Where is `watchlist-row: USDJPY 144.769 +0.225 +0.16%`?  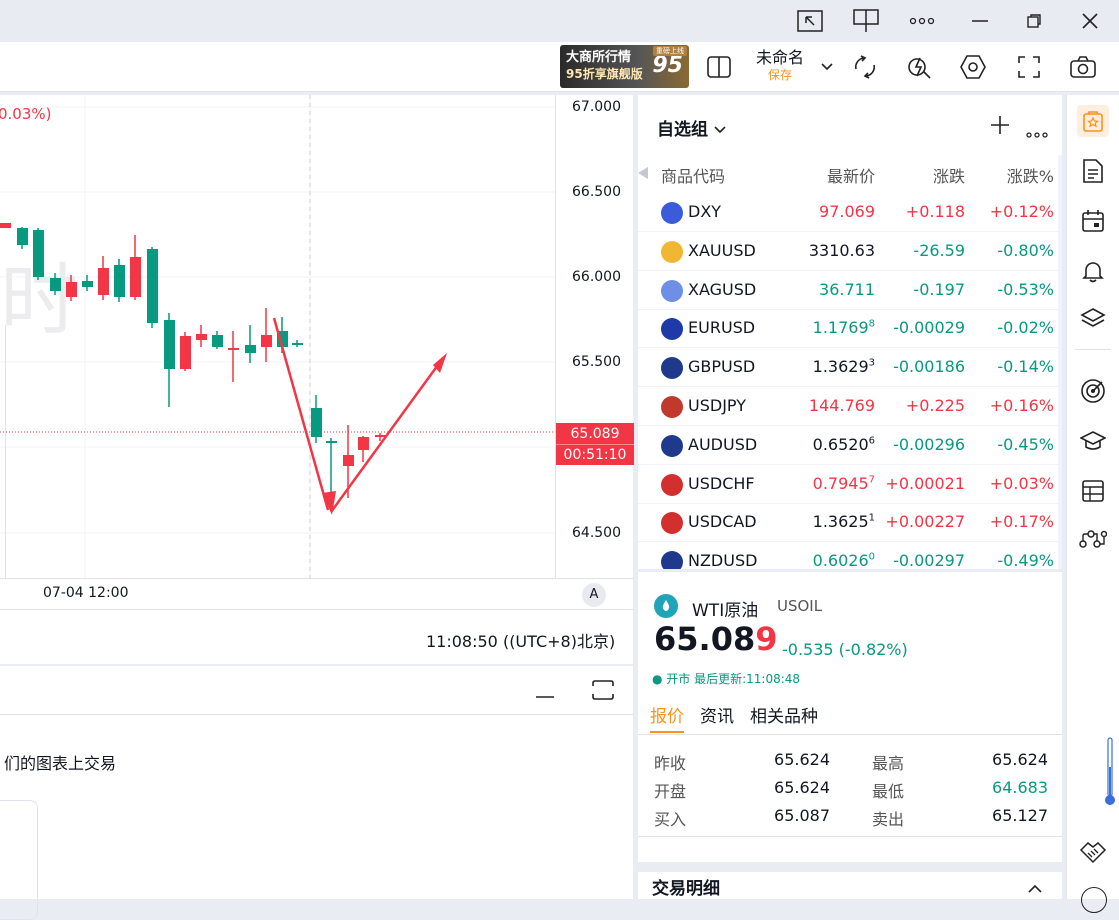 watchlist-row: USDJPY 144.769 +0.225 +0.16% is located at coordinates (850, 406).